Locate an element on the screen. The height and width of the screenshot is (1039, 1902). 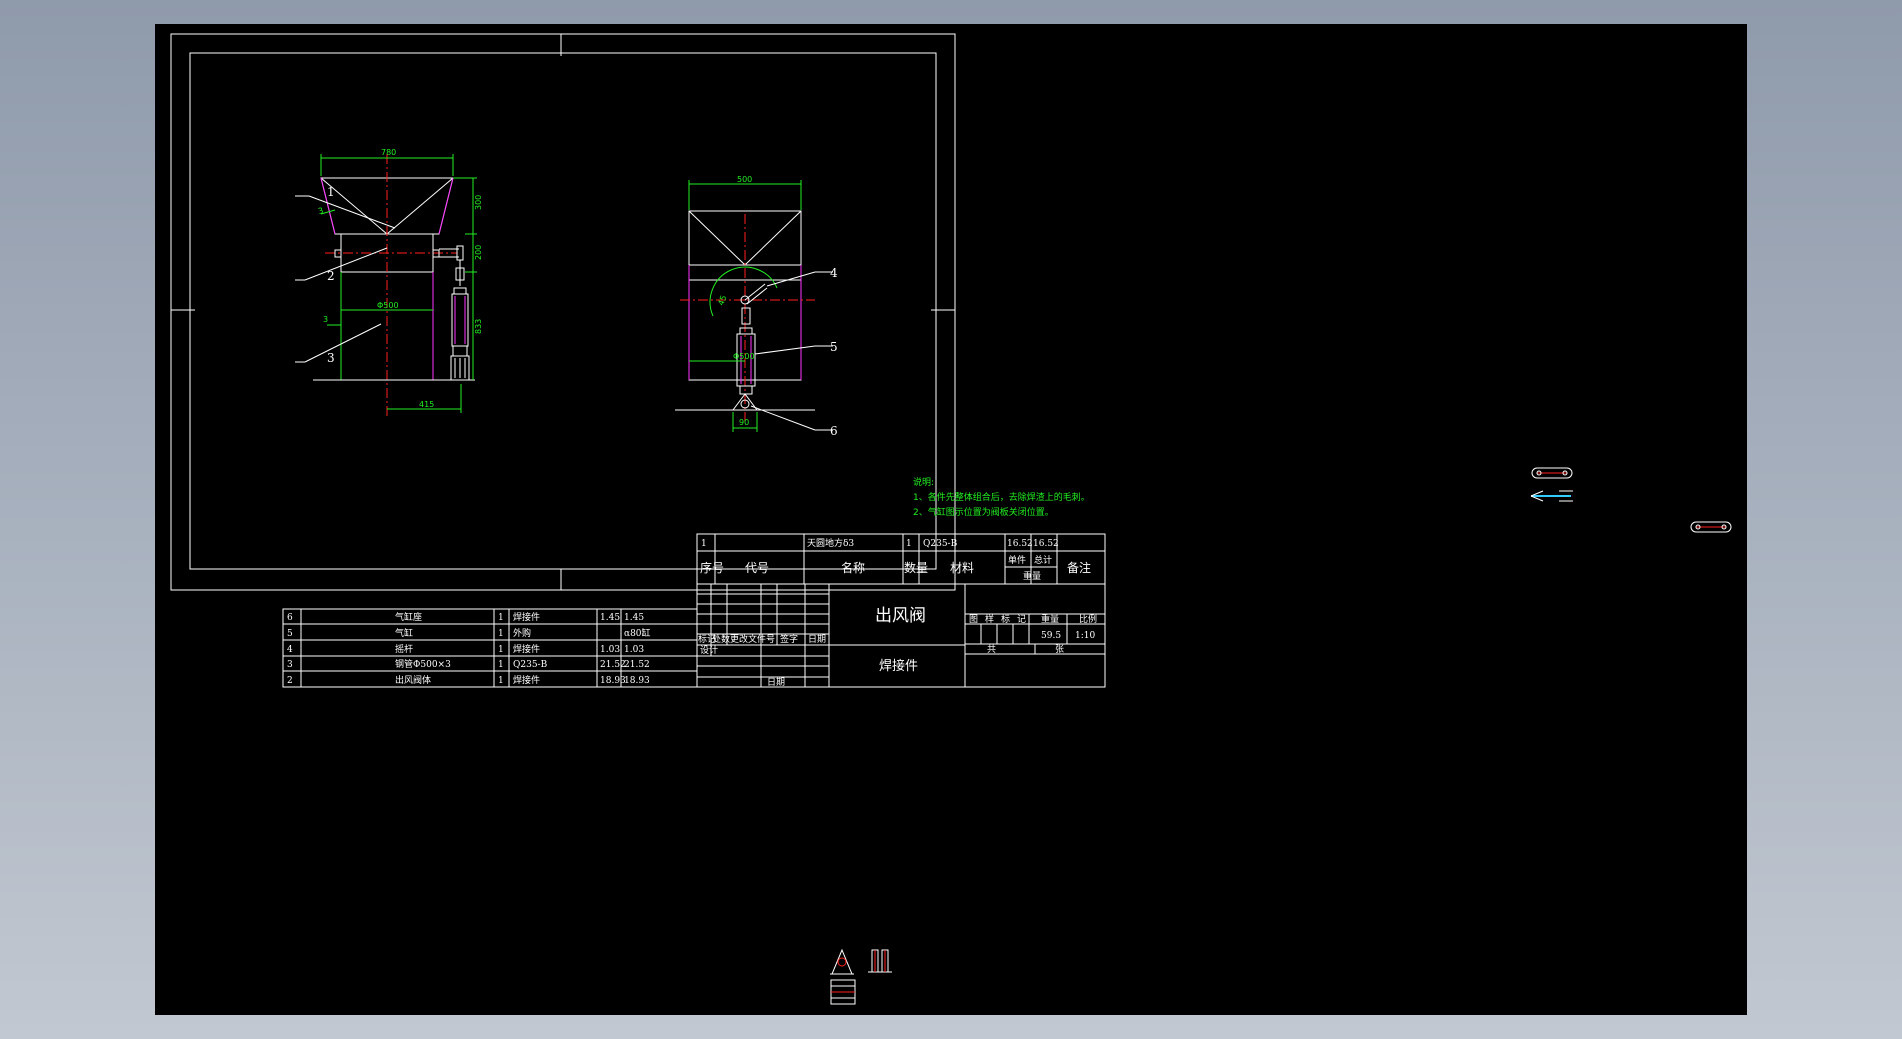
dim-front-dia: Φ500 is located at coordinates (388, 305).